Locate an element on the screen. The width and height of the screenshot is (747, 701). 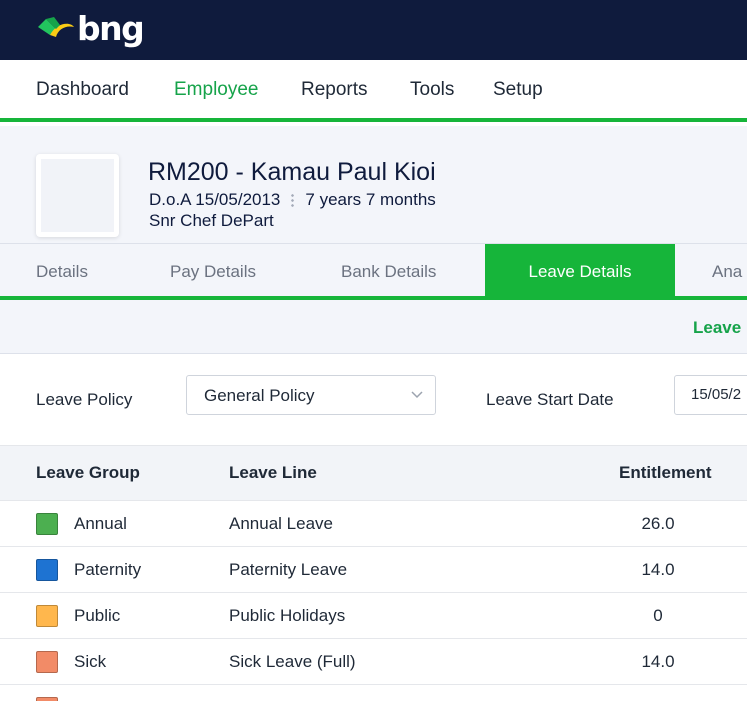
leave-line-cell: Sick Leave (Full) is located at coordinates (292, 661).